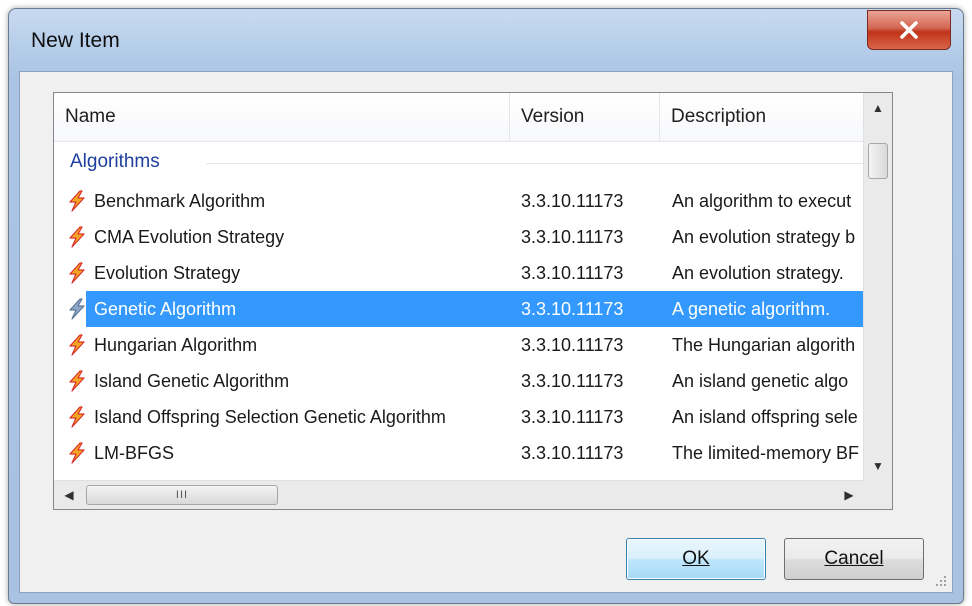  I want to click on item-name: Evolution Strategy, so click(167, 273).